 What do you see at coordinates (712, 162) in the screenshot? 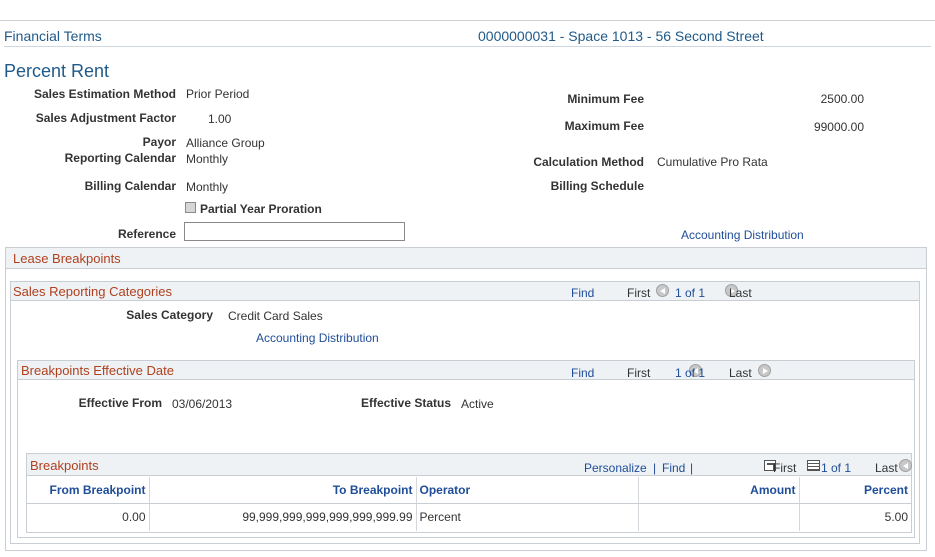
I see `calculation-method-value: Cumulative Pro Rata` at bounding box center [712, 162].